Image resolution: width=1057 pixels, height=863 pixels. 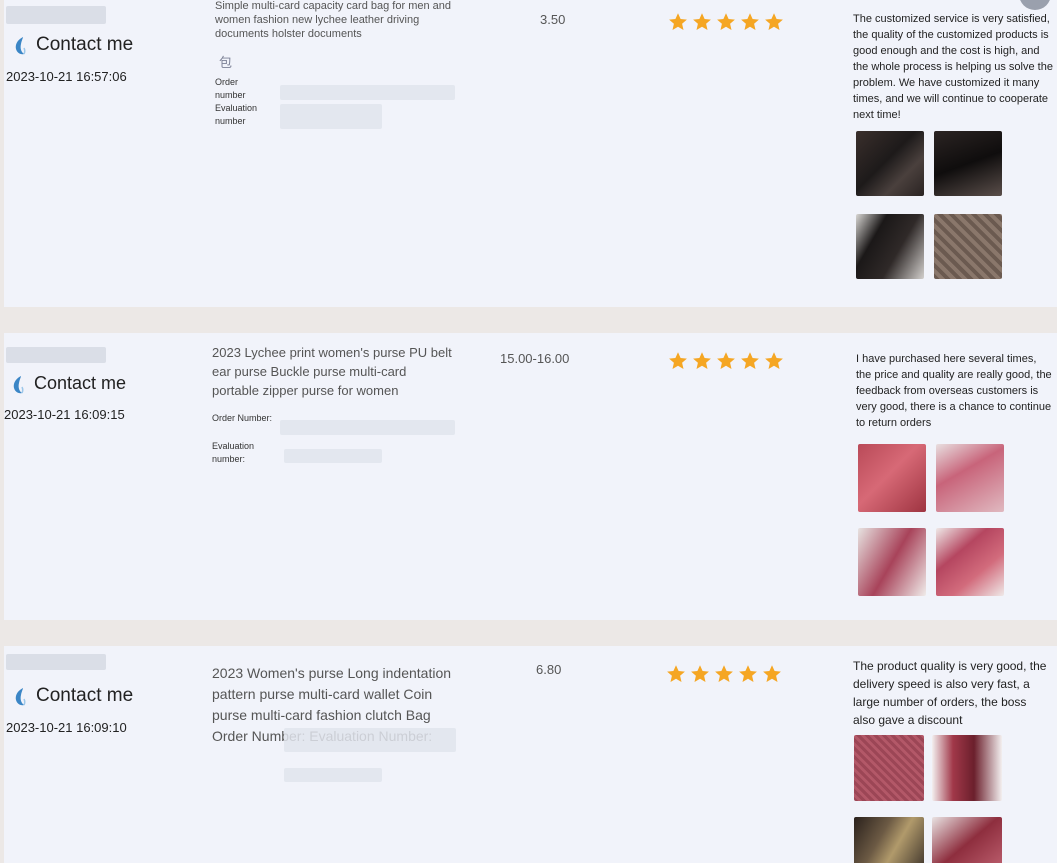 What do you see at coordinates (1035, 5) in the screenshot?
I see `close-button` at bounding box center [1035, 5].